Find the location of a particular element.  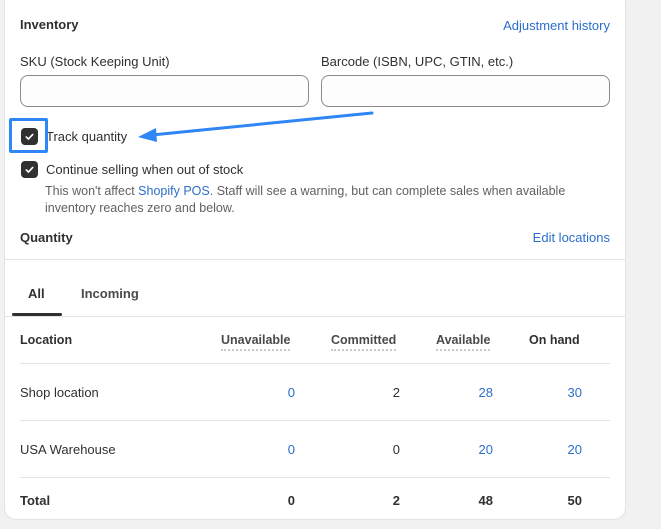

header-committed: Committed is located at coordinates (364, 342).